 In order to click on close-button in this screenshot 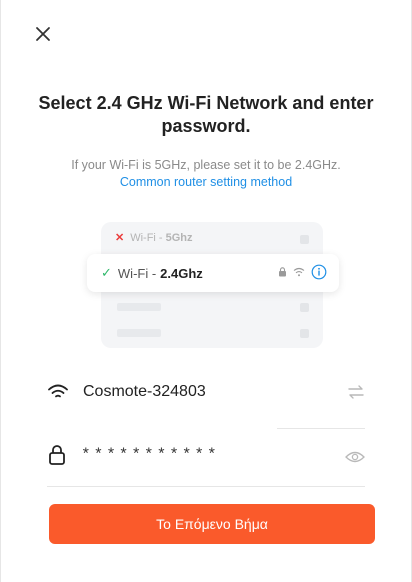, I will do `click(43, 34)`.